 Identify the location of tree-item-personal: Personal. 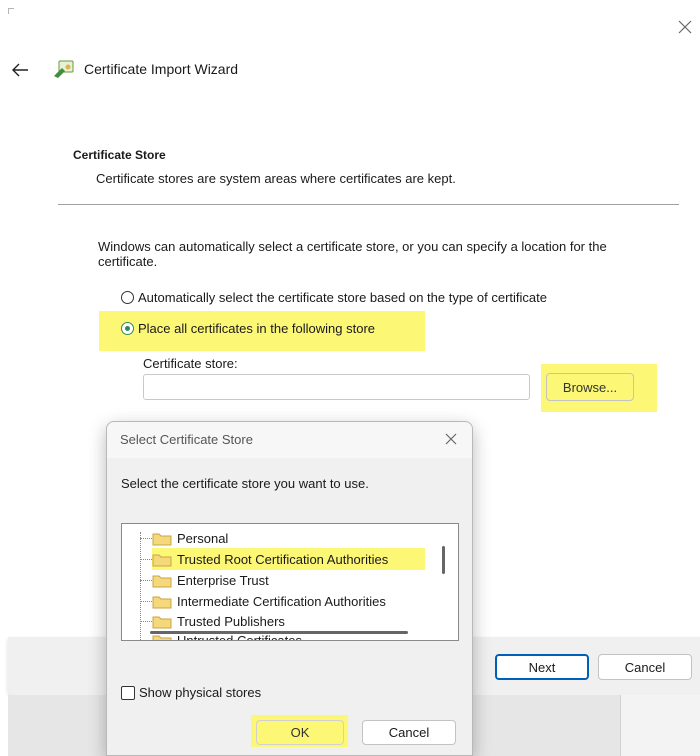
(190, 538).